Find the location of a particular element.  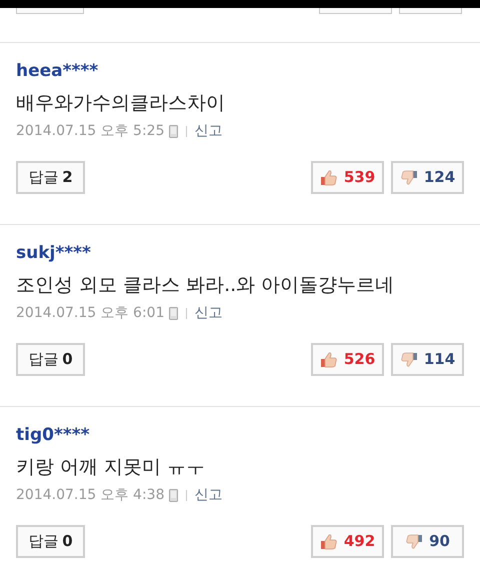

like-button: 526 is located at coordinates (347, 359).